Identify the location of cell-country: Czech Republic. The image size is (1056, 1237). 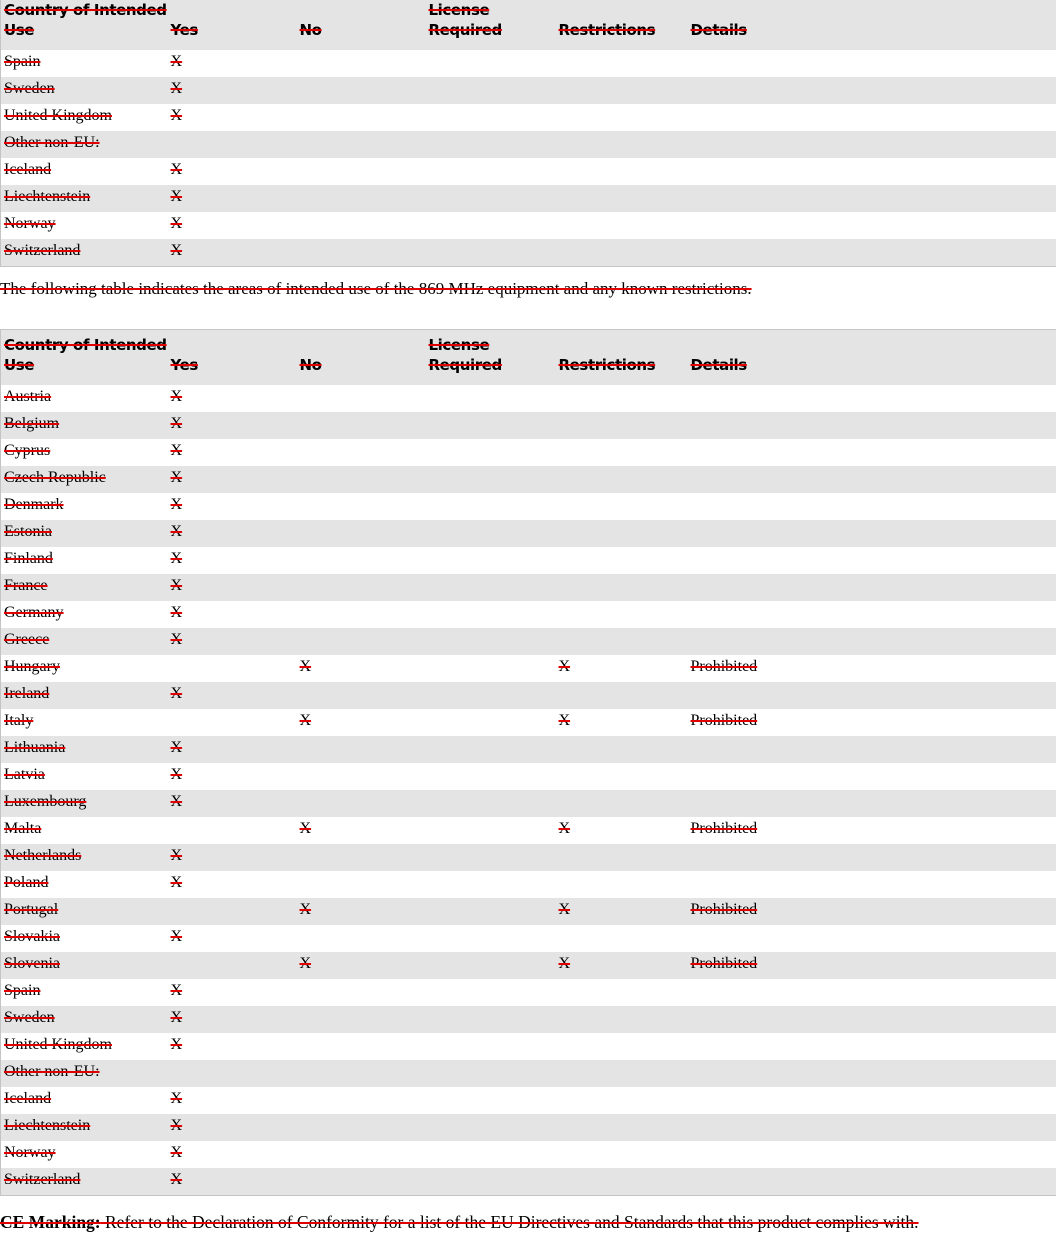
(84, 479).